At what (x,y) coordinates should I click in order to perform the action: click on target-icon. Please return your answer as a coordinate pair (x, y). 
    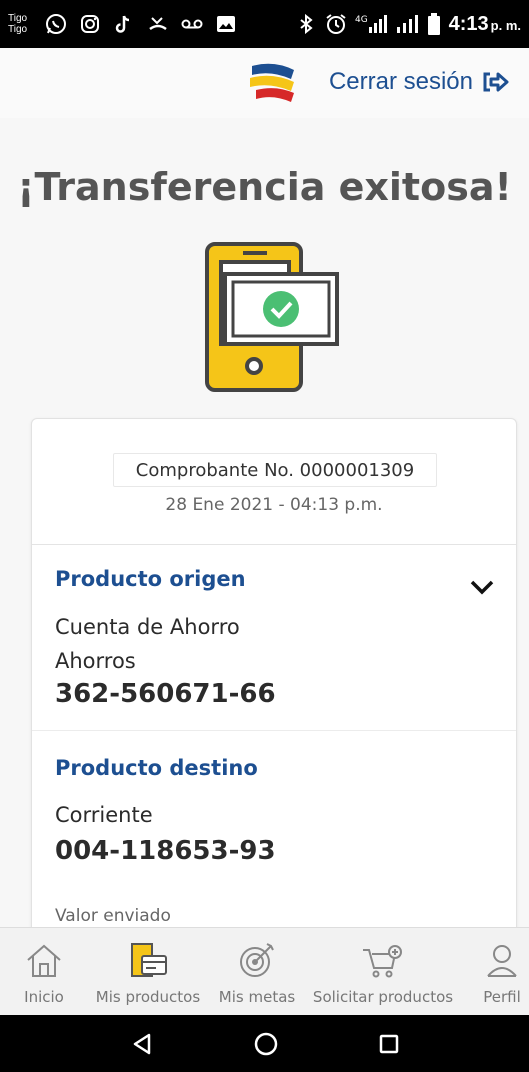
    Looking at the image, I should click on (257, 961).